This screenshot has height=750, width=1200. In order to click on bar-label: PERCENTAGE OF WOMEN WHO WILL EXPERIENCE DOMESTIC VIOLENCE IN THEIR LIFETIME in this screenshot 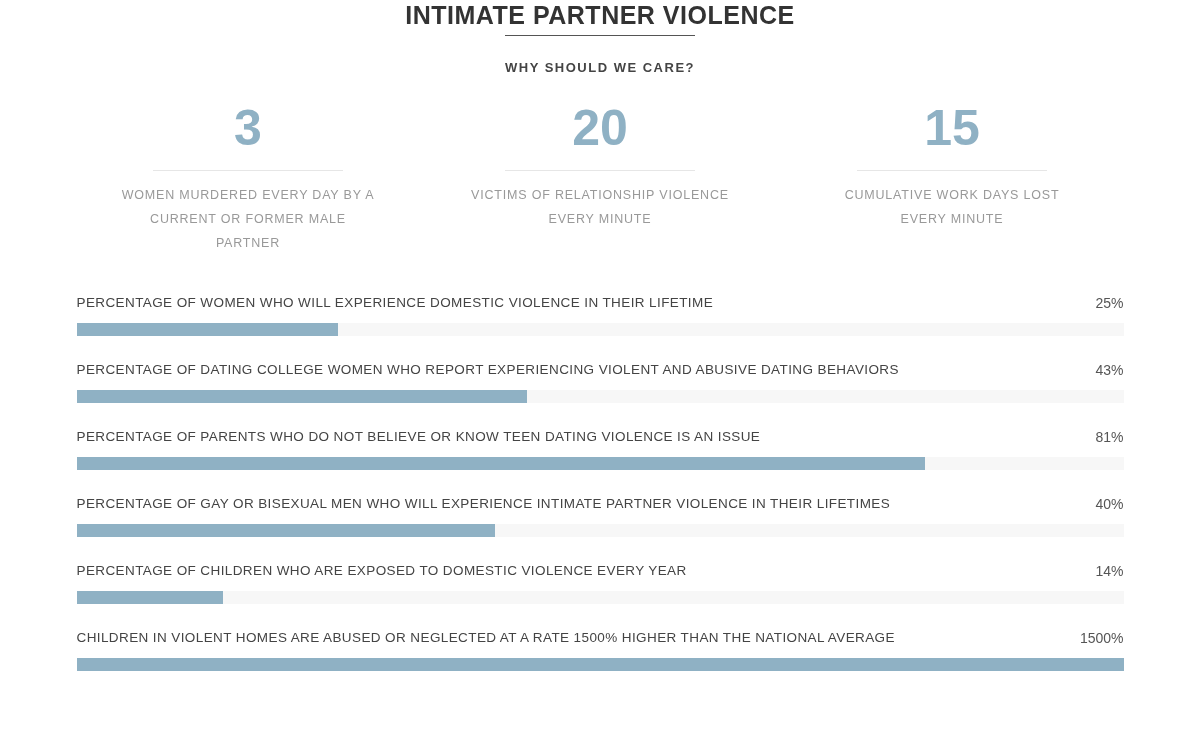, I will do `click(395, 303)`.